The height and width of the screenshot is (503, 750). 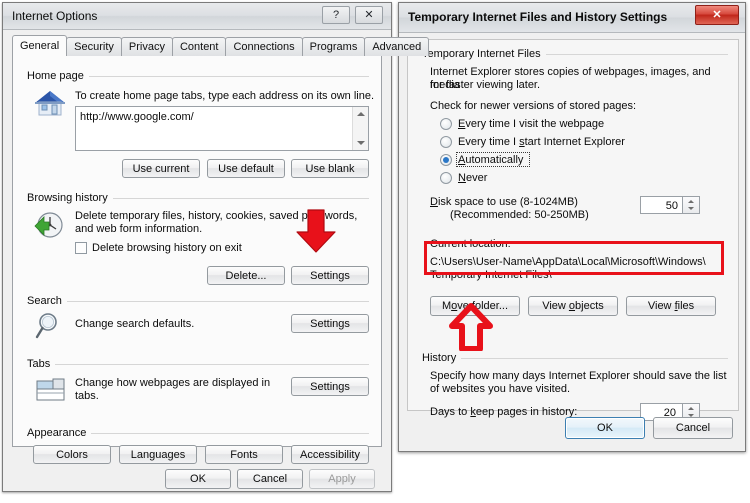 I want to click on radio-never-accel: N, so click(x=462, y=178).